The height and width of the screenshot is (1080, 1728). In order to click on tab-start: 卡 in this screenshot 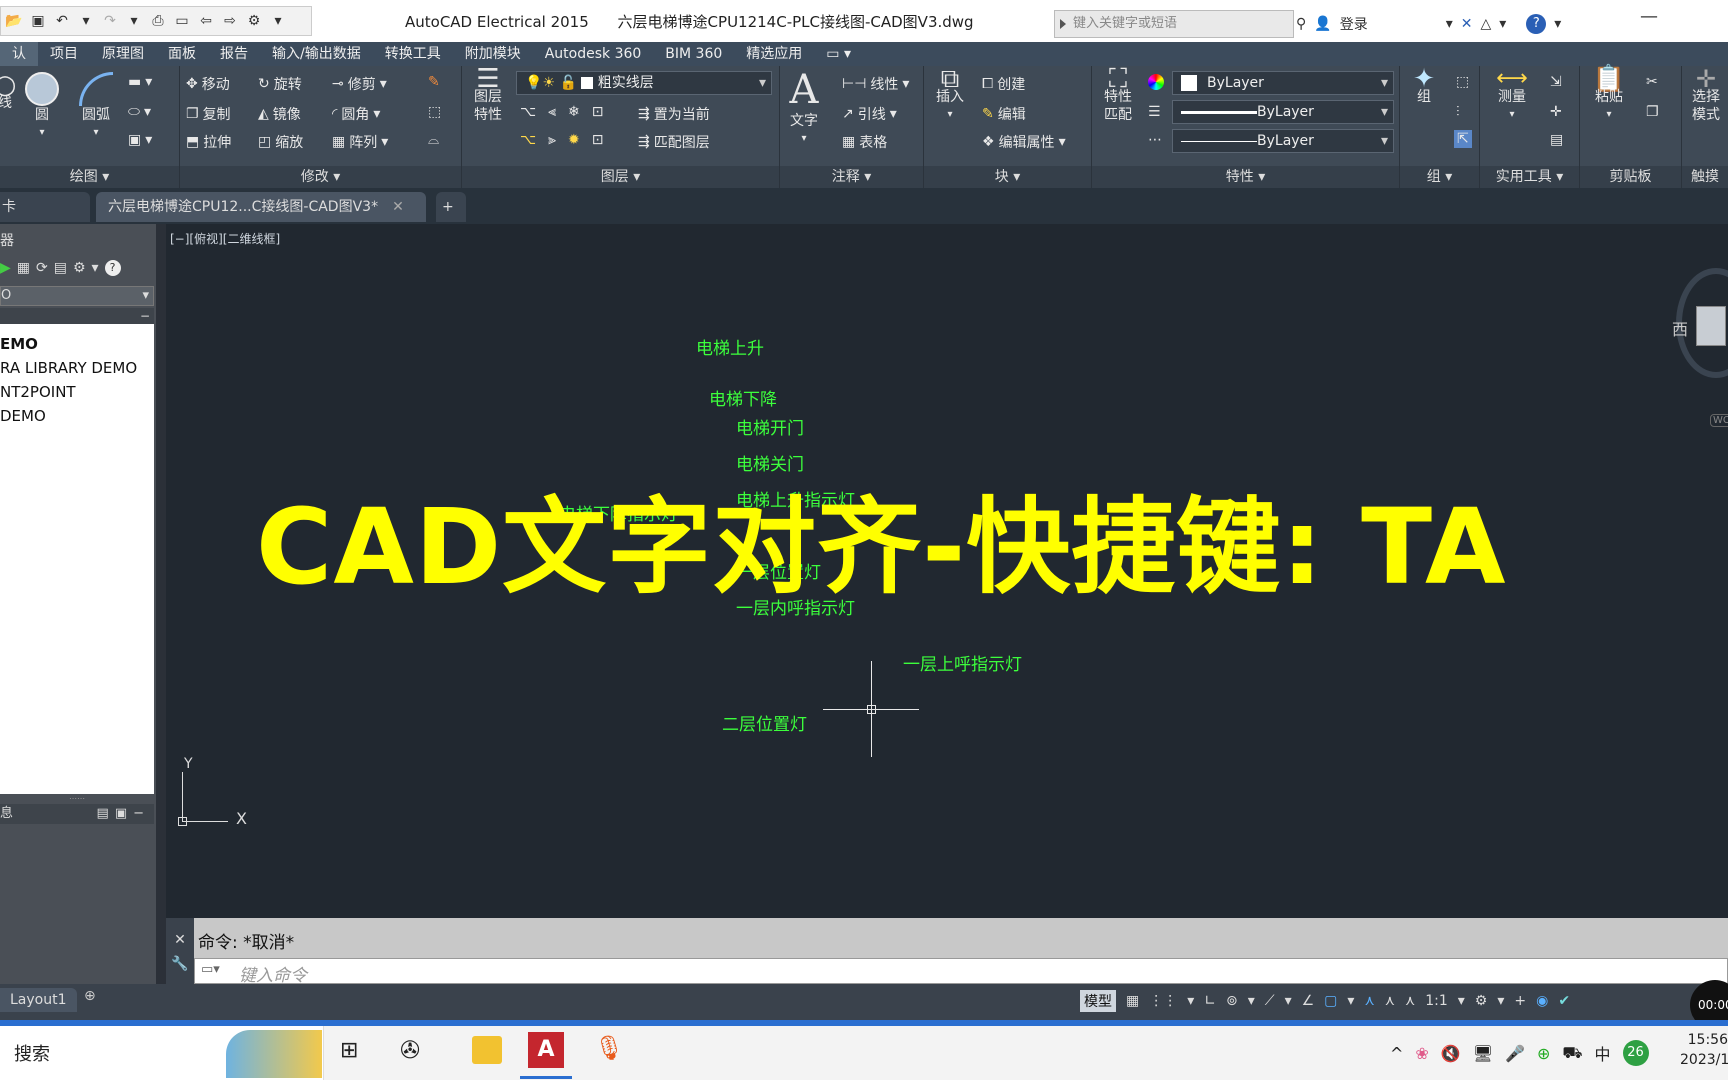, I will do `click(45, 207)`.